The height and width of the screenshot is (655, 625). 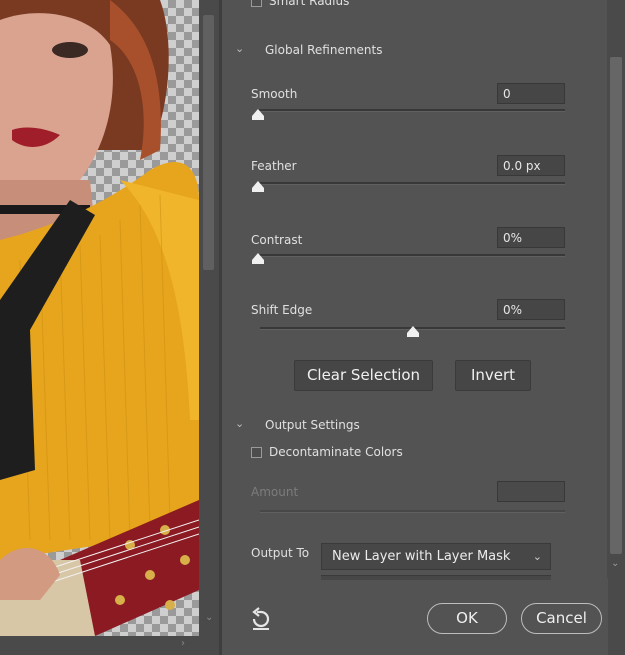 I want to click on smooth-label: Smooth, so click(x=274, y=94).